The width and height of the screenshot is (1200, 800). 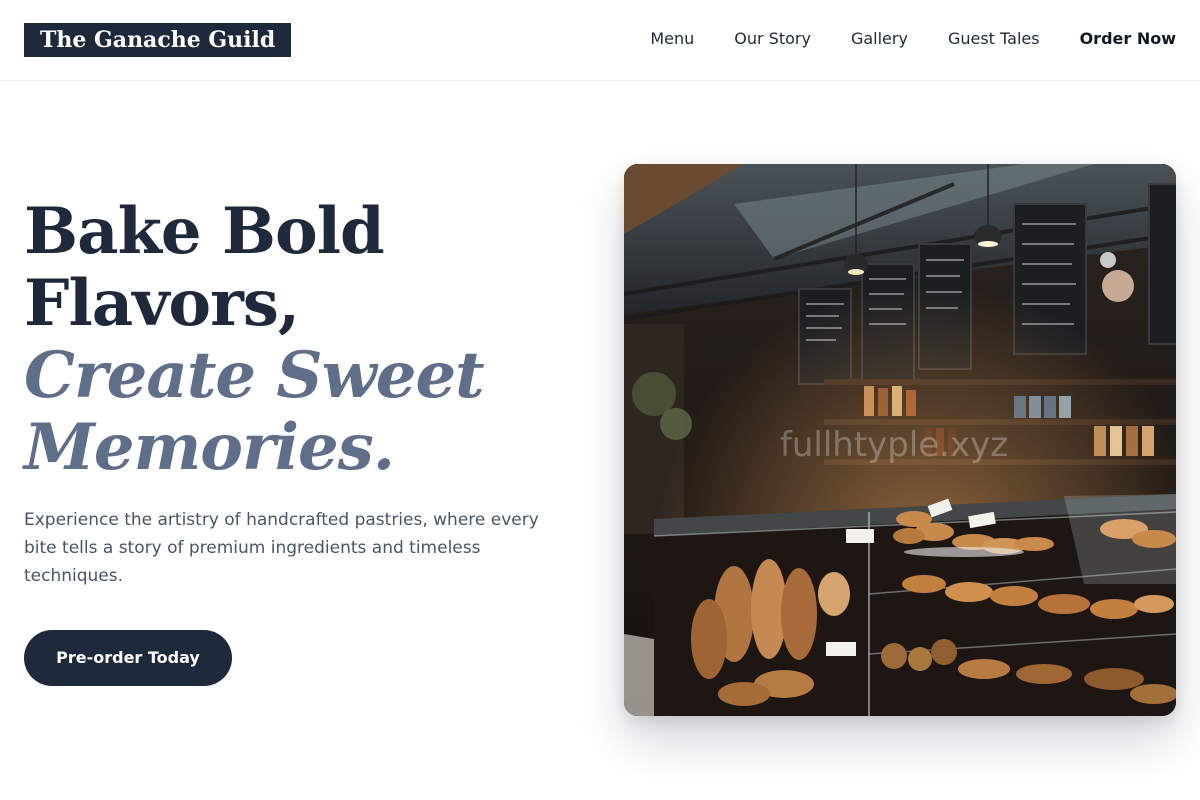 What do you see at coordinates (209, 447) in the screenshot?
I see `headline-accent-line-2: Memories.` at bounding box center [209, 447].